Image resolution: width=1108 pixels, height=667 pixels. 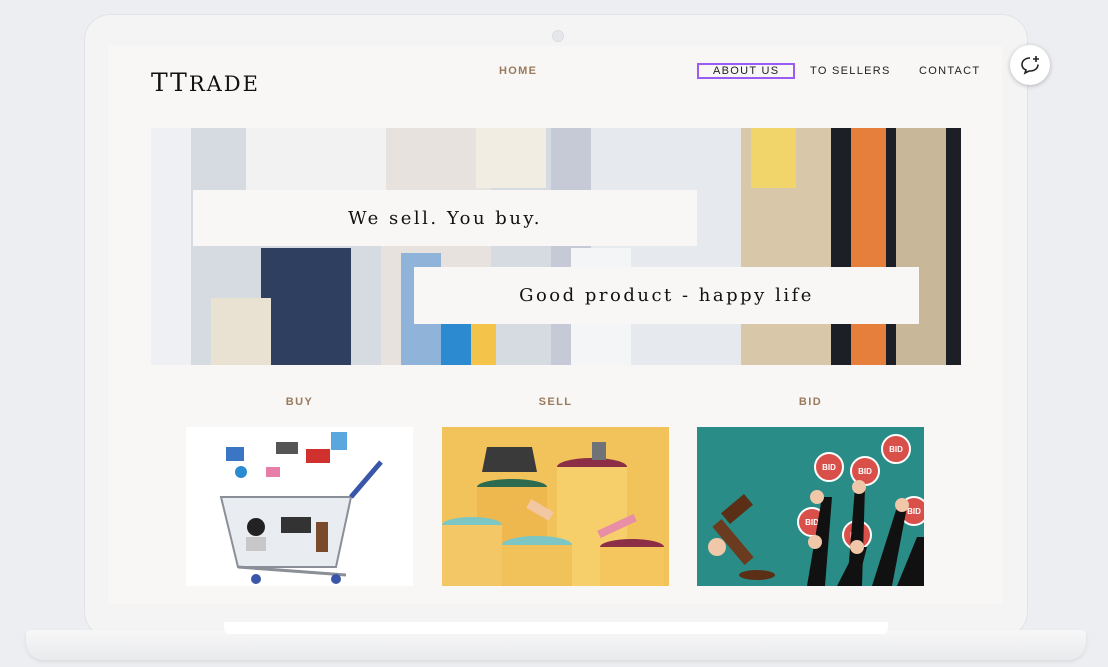 What do you see at coordinates (949, 71) in the screenshot?
I see `nav-contact: CONTACT` at bounding box center [949, 71].